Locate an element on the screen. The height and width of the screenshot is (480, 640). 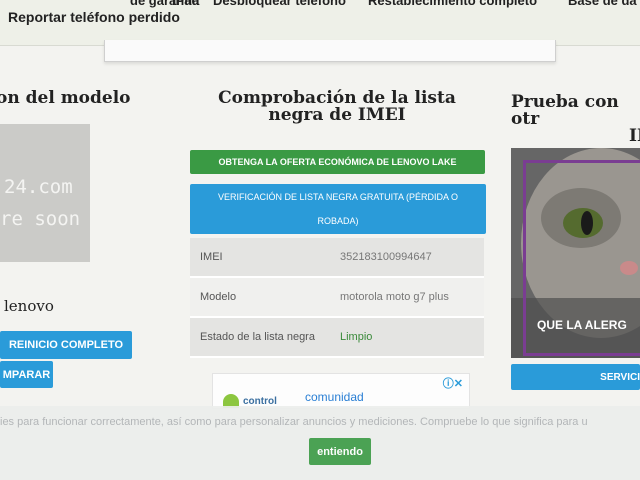
ad-text: comunidad is located at coordinates (334, 397).